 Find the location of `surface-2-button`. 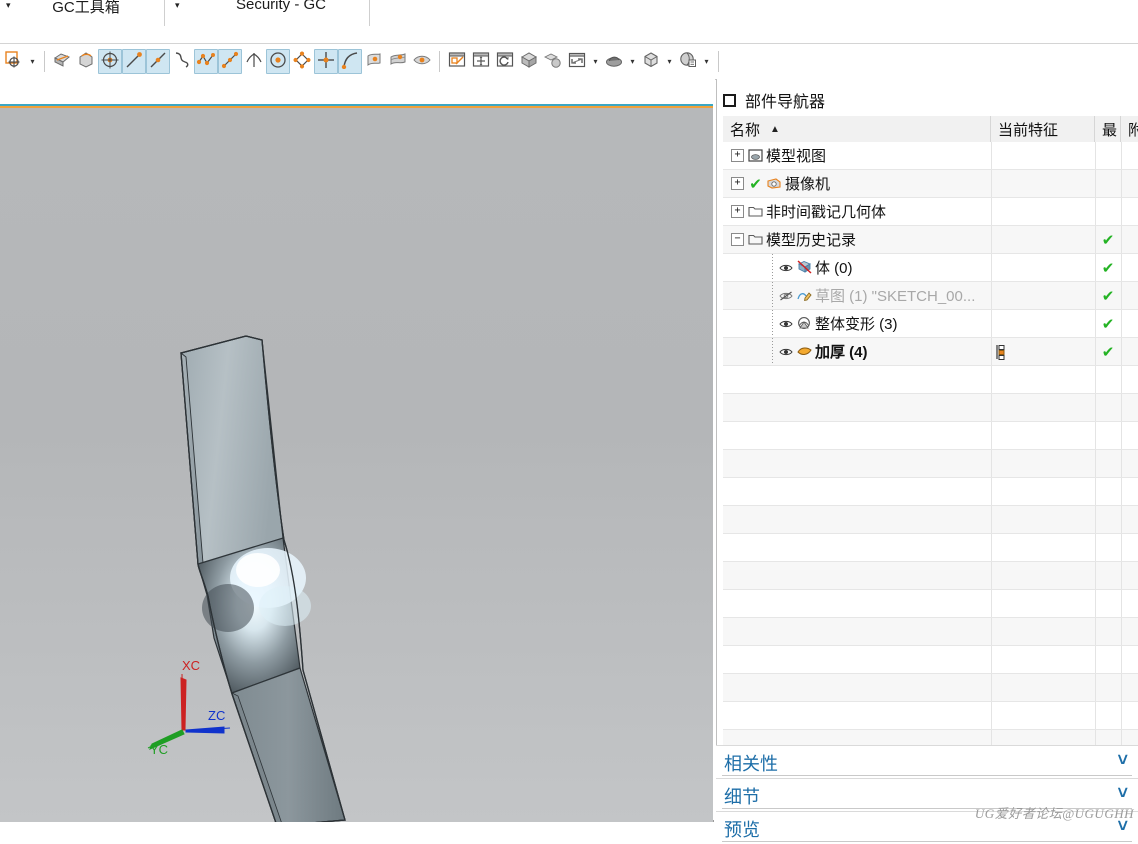

surface-2-button is located at coordinates (398, 61).